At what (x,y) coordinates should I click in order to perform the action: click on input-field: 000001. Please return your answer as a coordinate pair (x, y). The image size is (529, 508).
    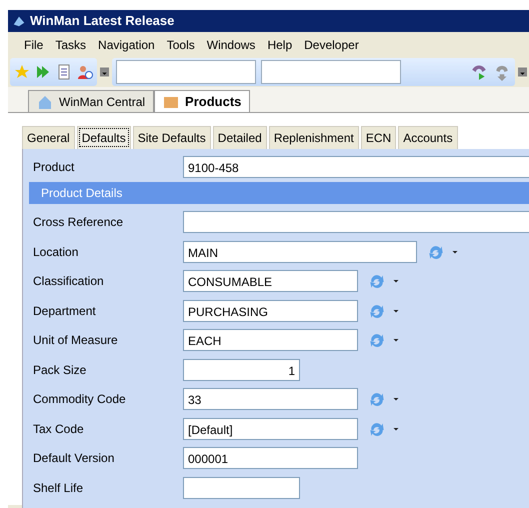
    Looking at the image, I should click on (270, 458).